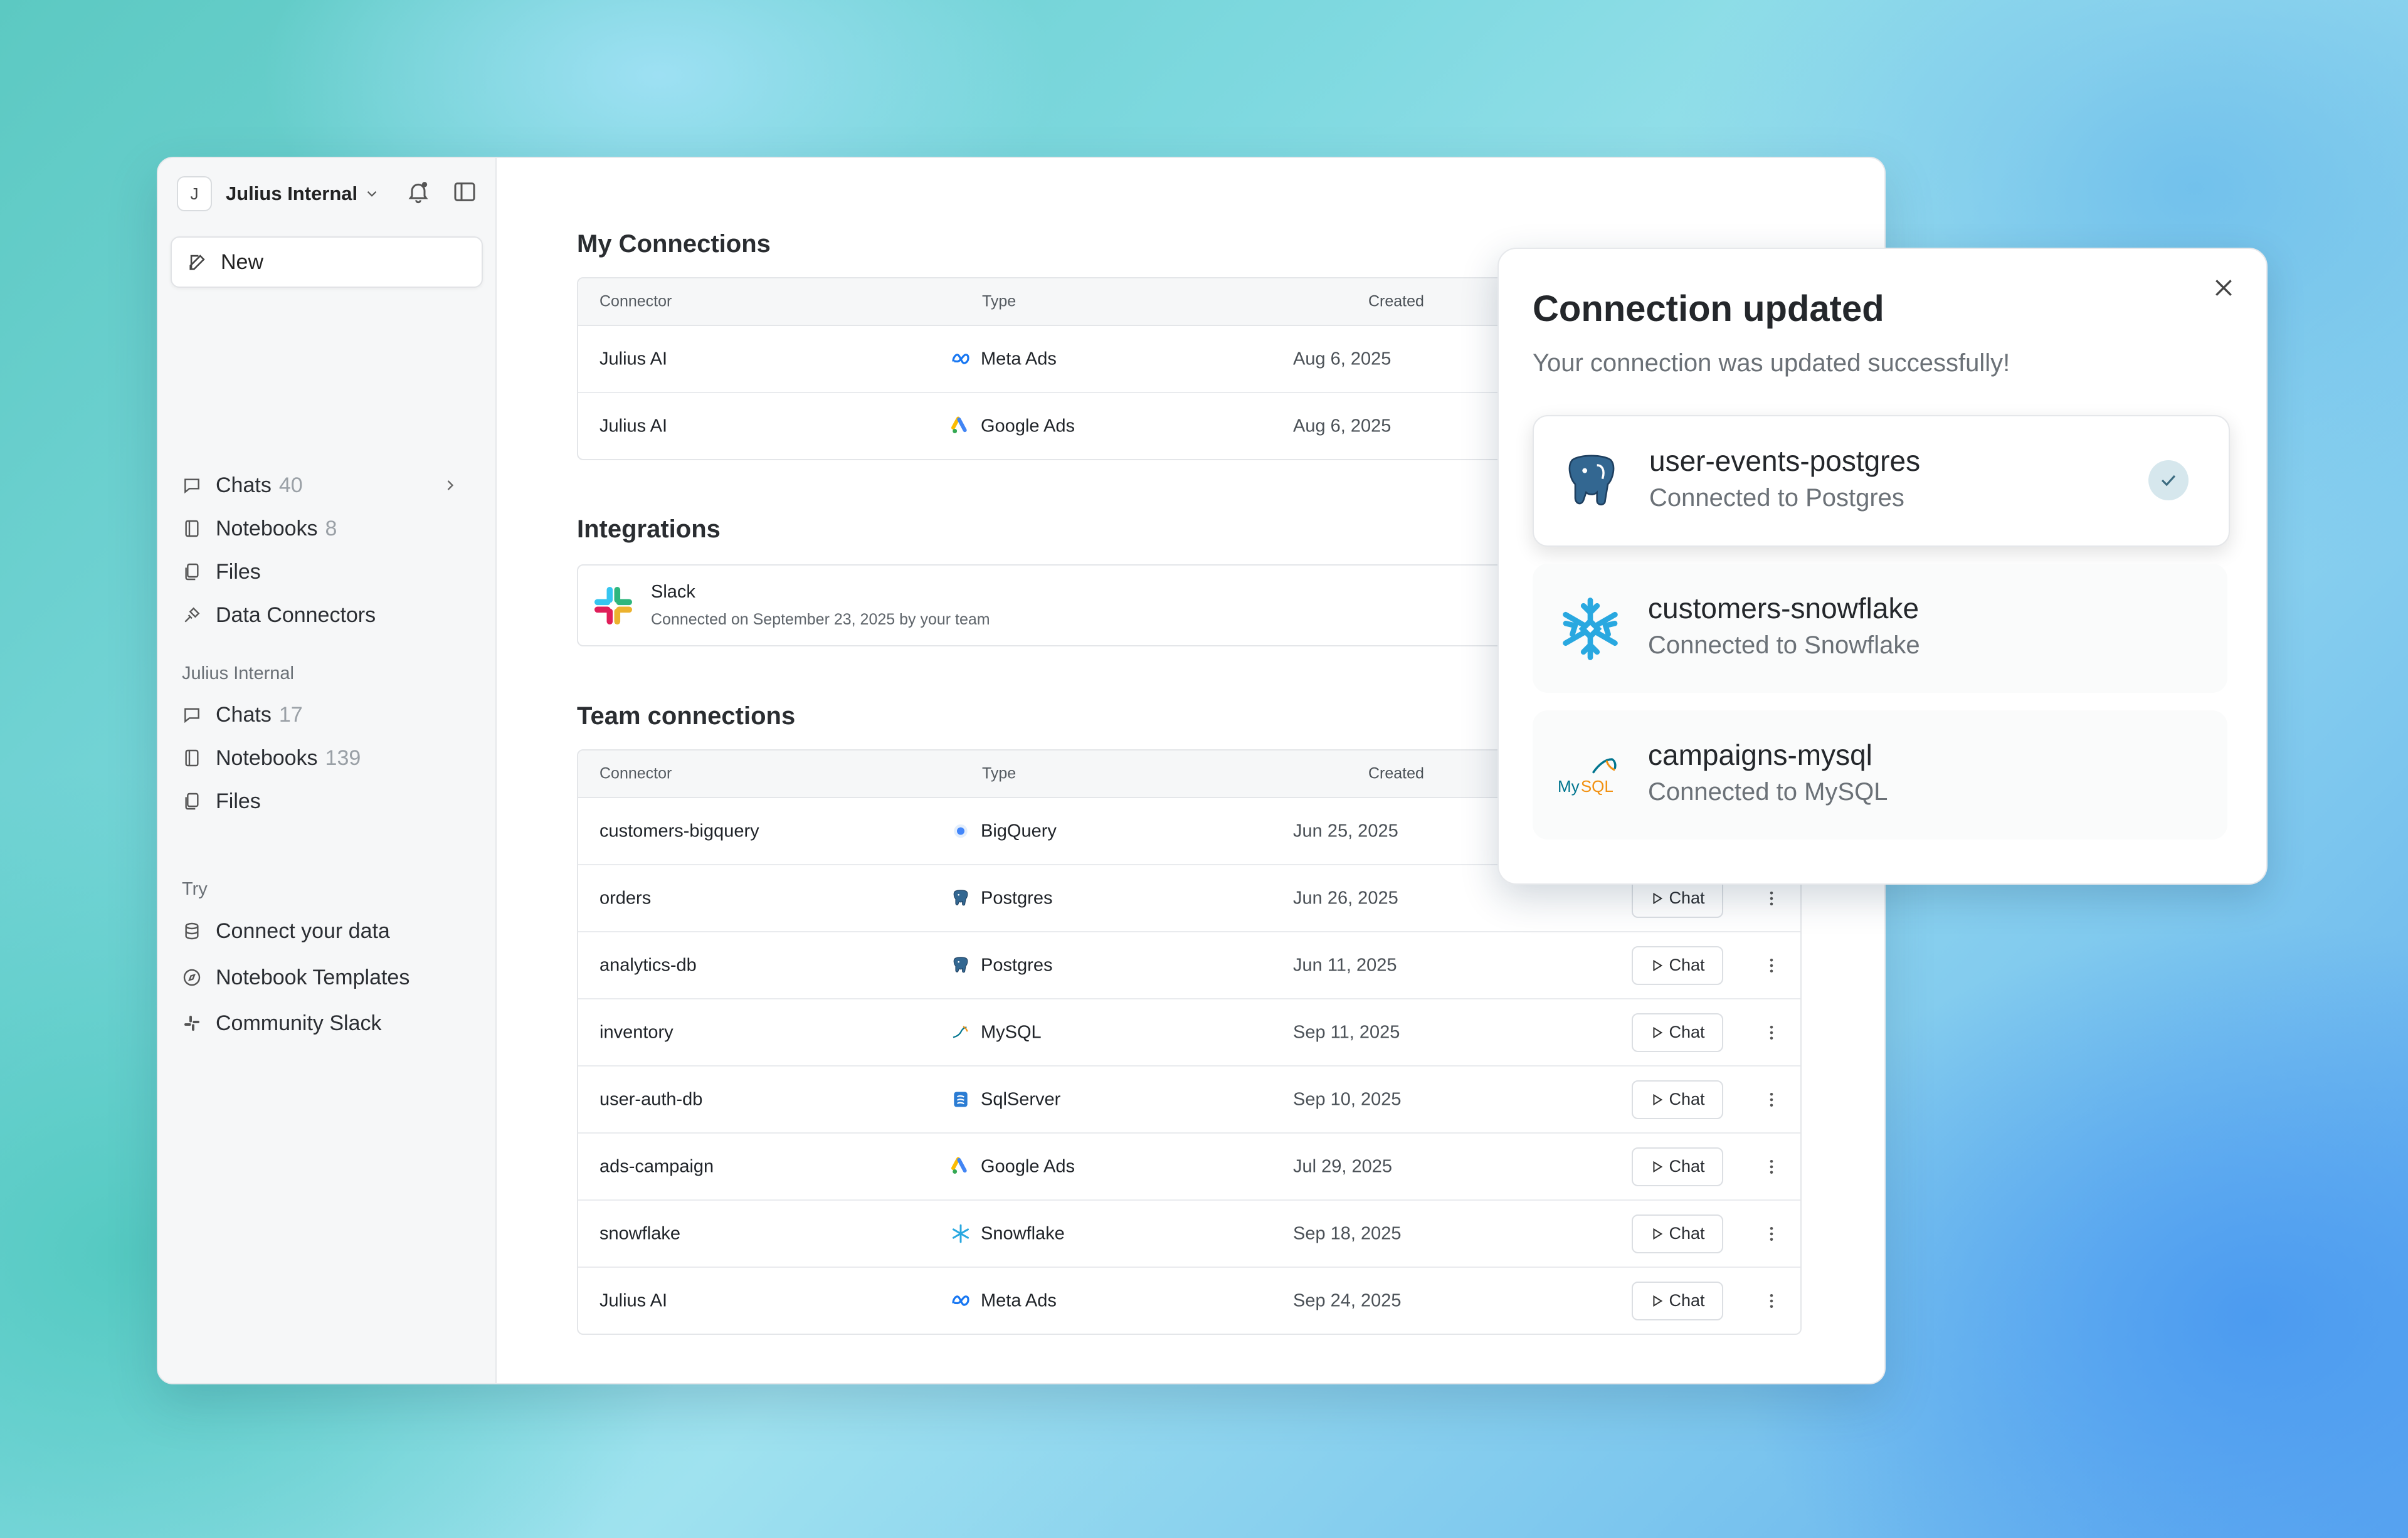 The height and width of the screenshot is (1538, 2408). Describe the element at coordinates (1189, 1100) in the screenshot. I see `table-row: user-auth-db SqlServer Sep 10, 2025 Chat` at that location.